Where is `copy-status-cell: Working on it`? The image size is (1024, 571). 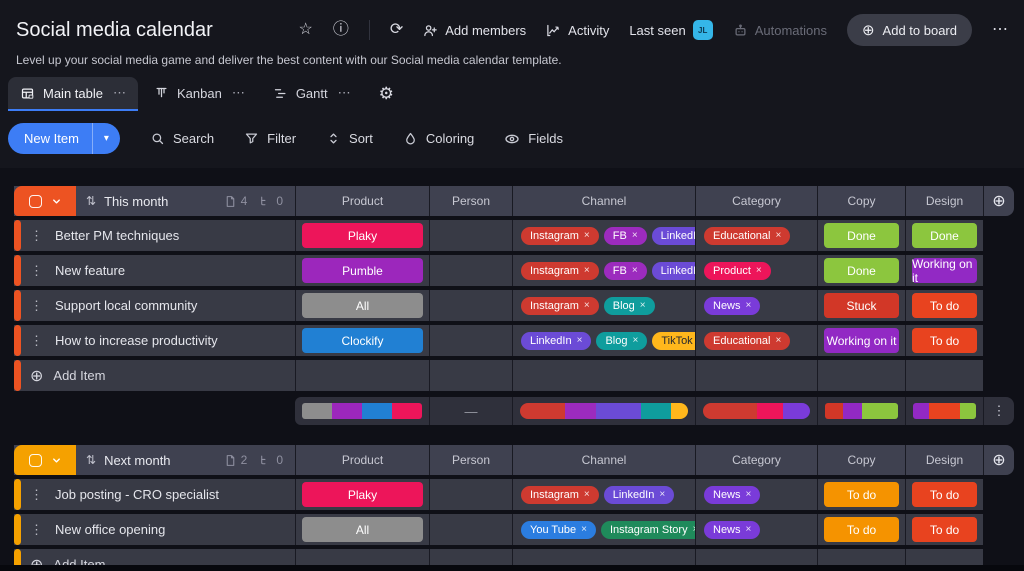
copy-status-cell: Working on it is located at coordinates (861, 340).